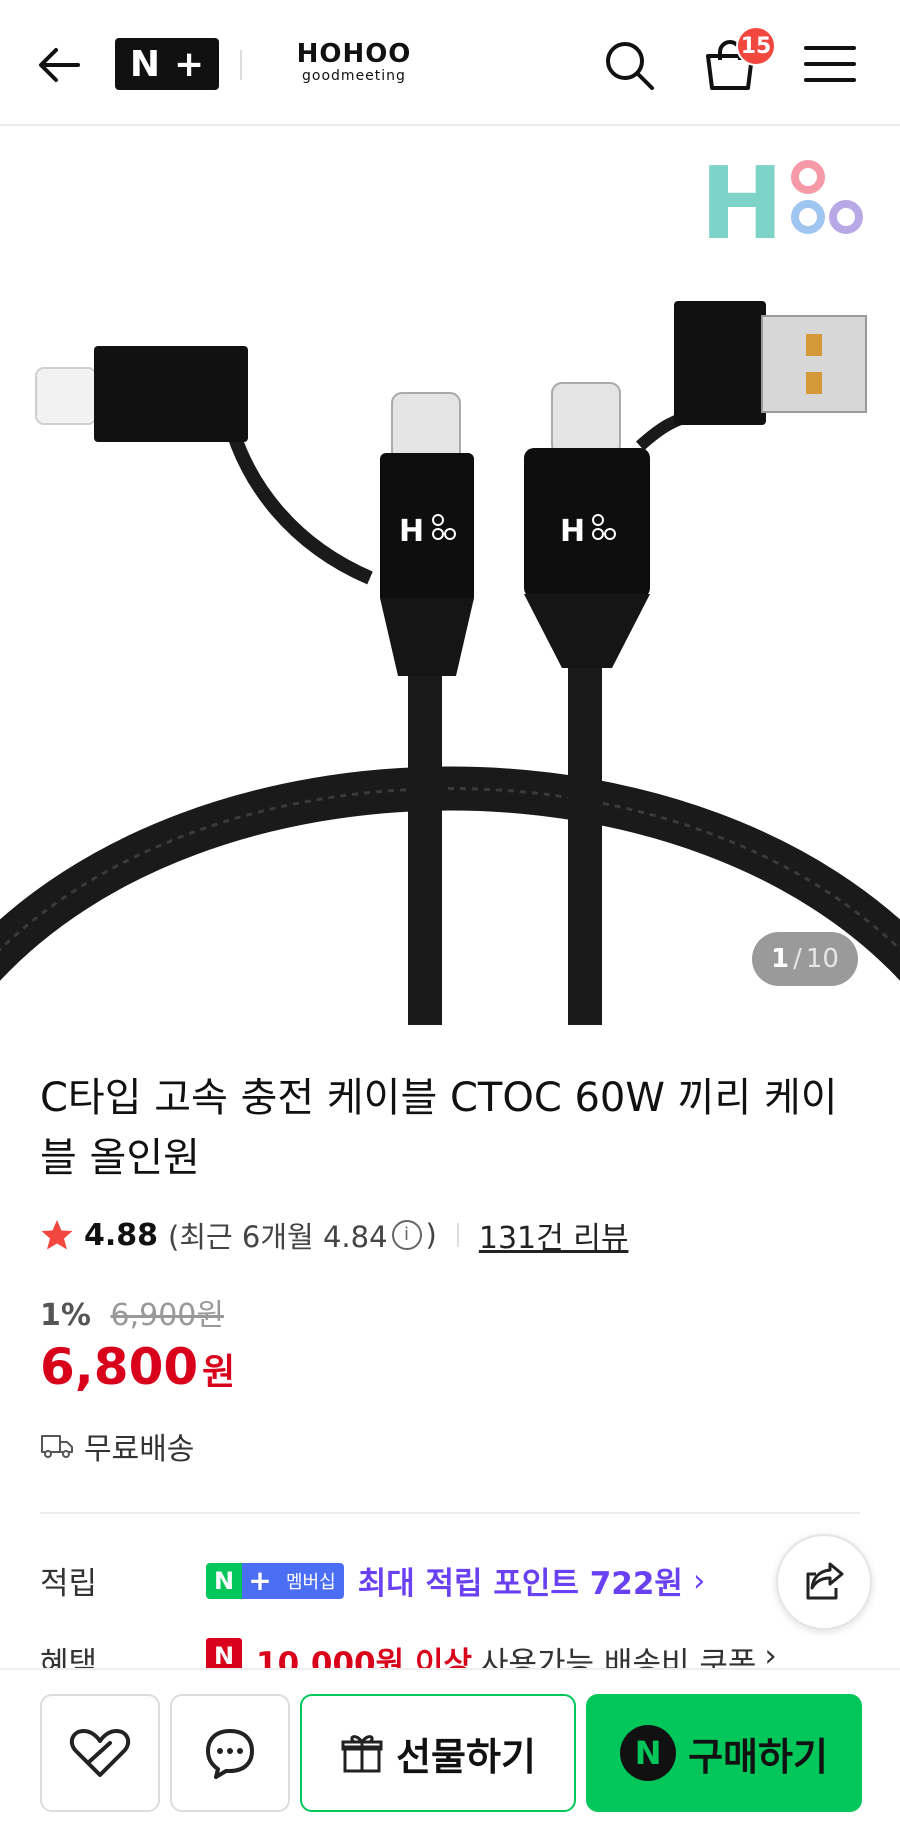  What do you see at coordinates (278, 1237) in the screenshot?
I see `recent-rating-text: (최근 6개월 4.84` at bounding box center [278, 1237].